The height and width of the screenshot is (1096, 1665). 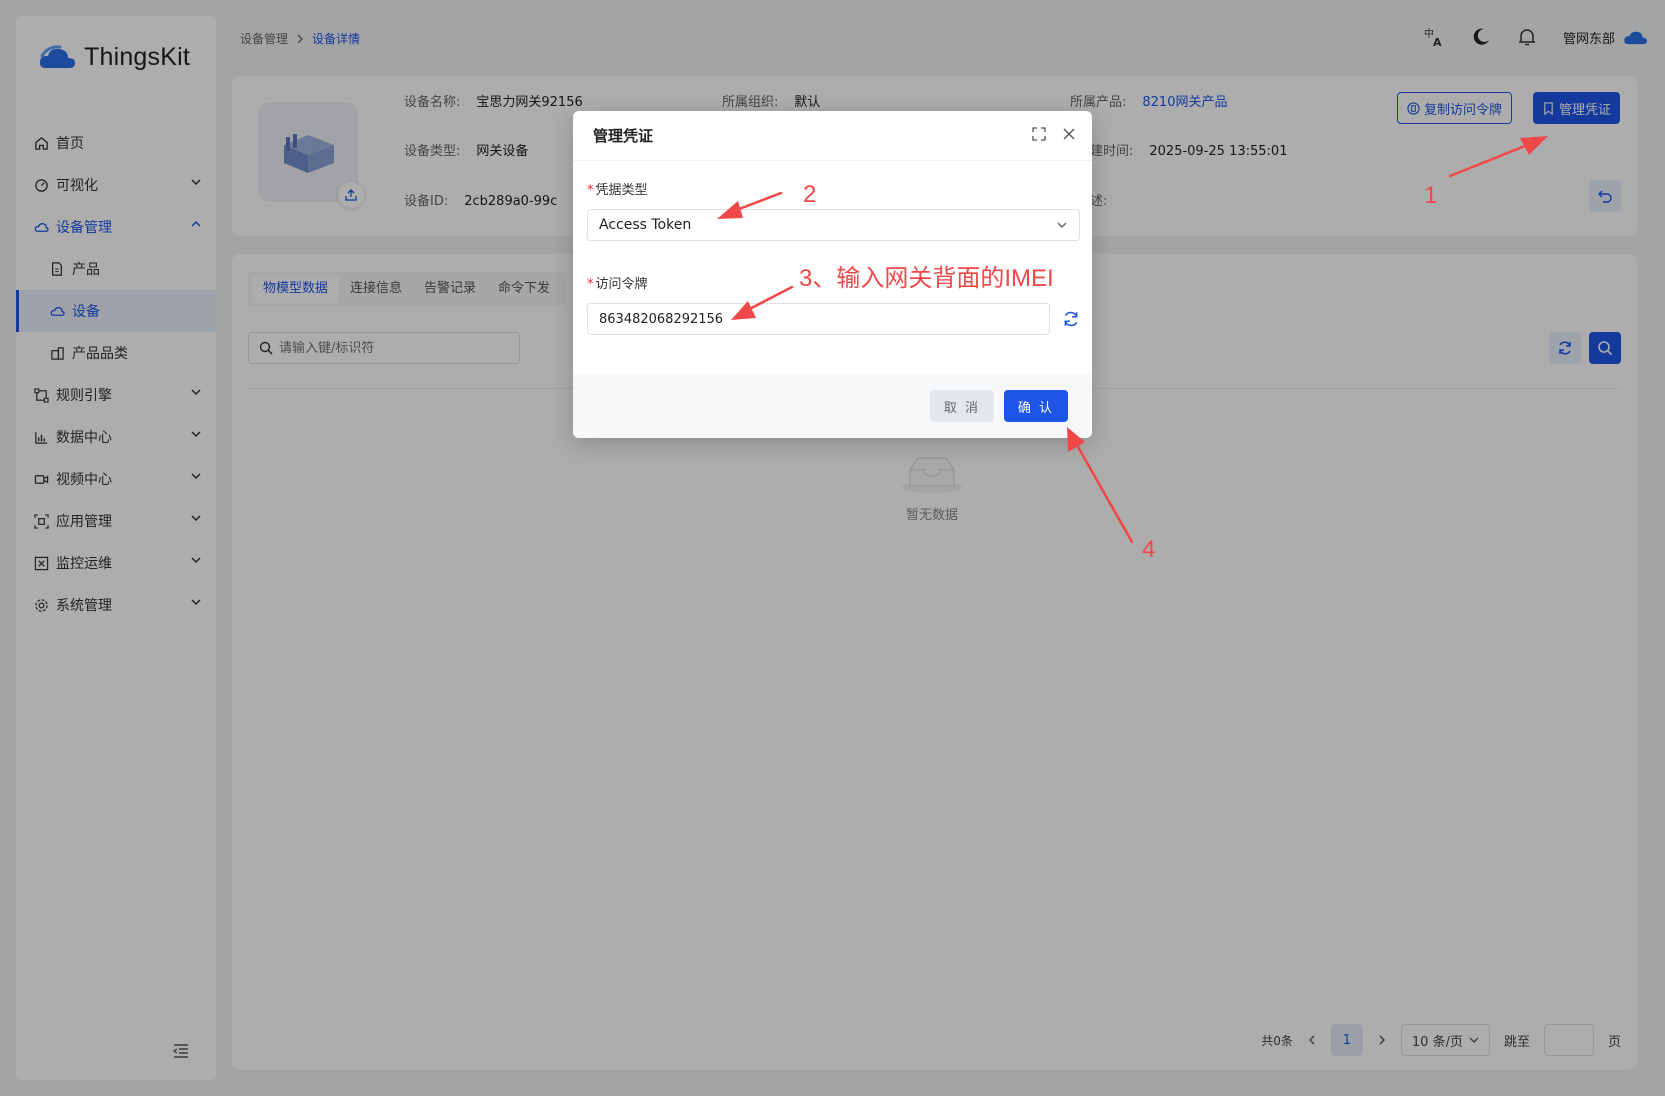 What do you see at coordinates (623, 136) in the screenshot?
I see `modal-title: 管理凭证` at bounding box center [623, 136].